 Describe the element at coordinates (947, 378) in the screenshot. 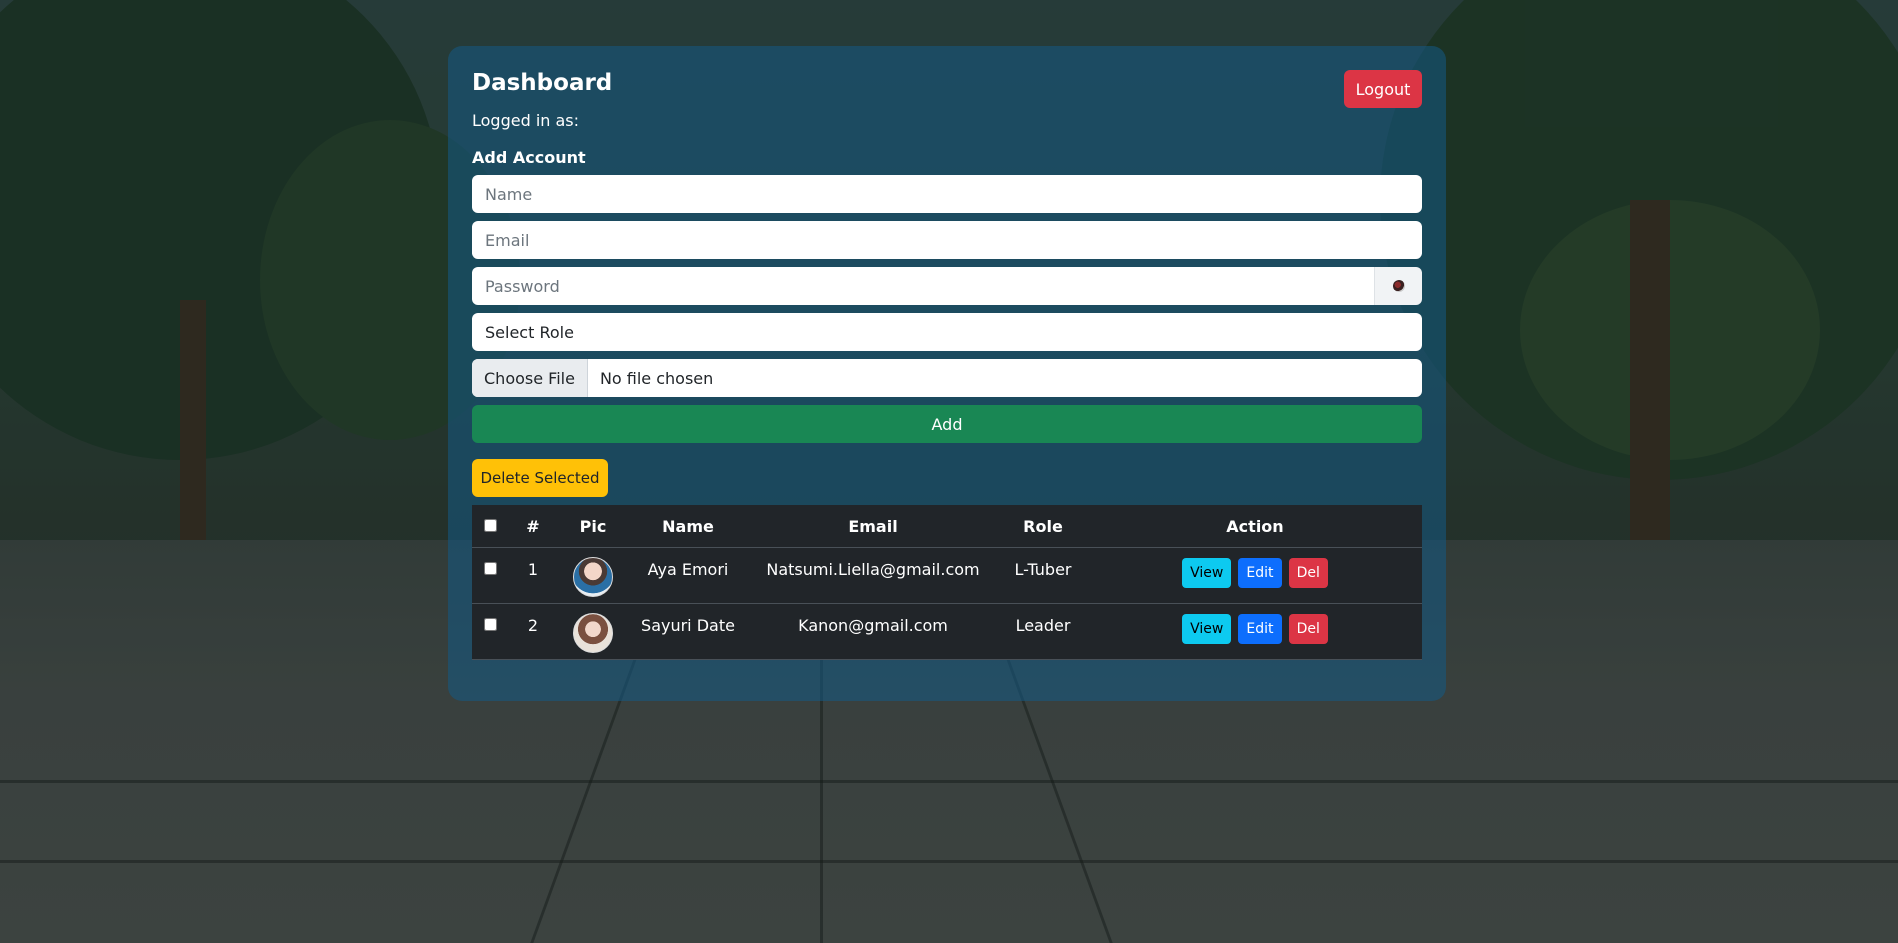

I see `file-input: Choose File No file chosen` at that location.